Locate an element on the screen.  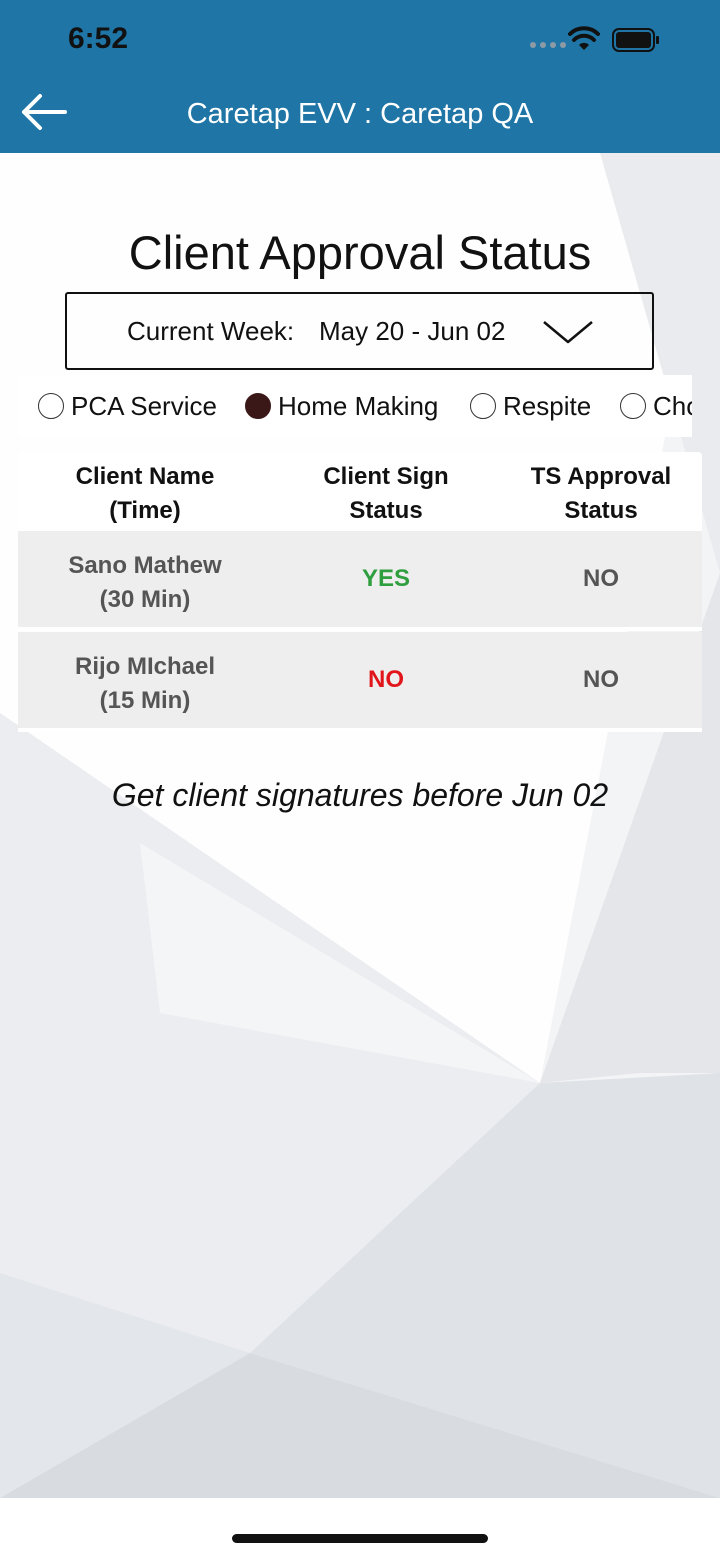
service-type-radio-group: PCA Service Home Making Respite Cho is located at coordinates (355, 406).